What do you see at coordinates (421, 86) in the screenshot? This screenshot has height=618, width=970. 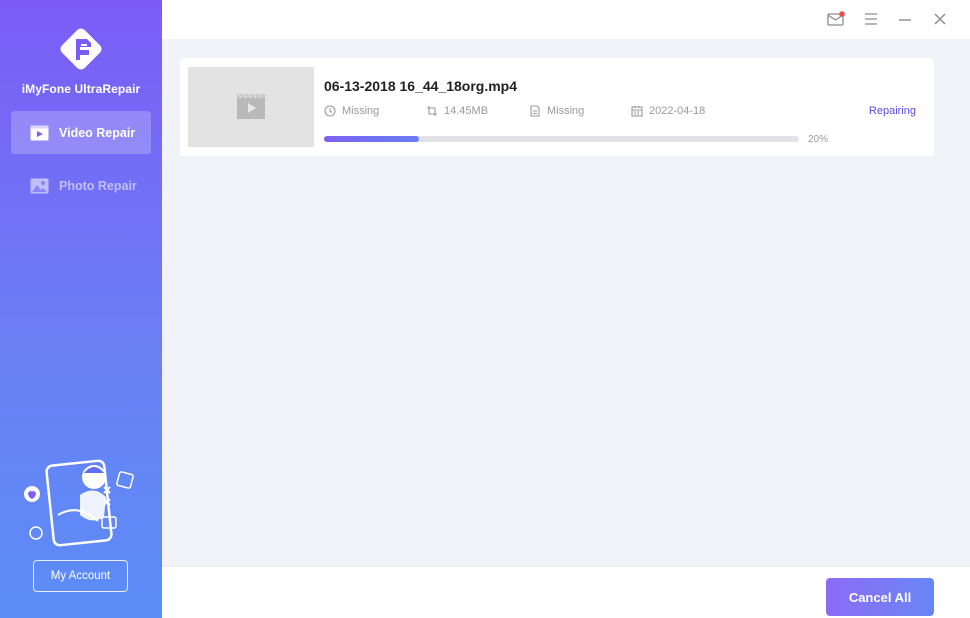 I see `file-name: 06-13-2018 16_44_18org.mp4` at bounding box center [421, 86].